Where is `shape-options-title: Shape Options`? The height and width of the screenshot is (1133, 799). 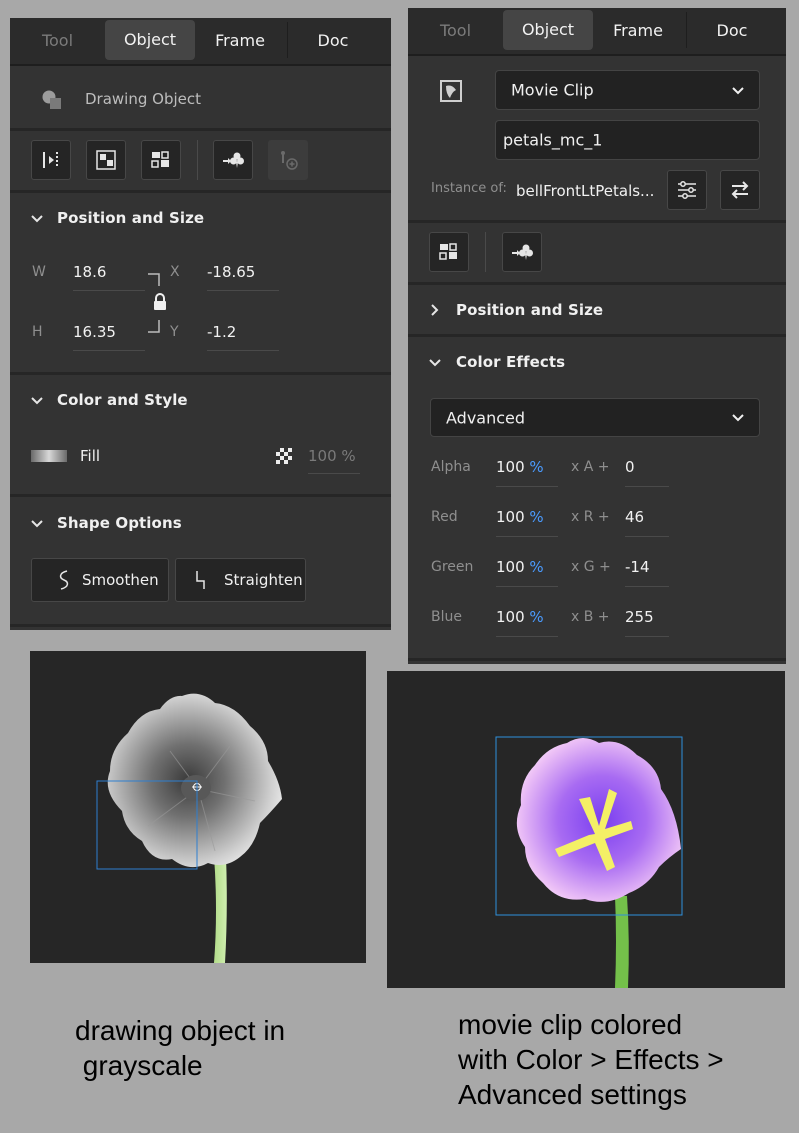
shape-options-title: Shape Options is located at coordinates (119, 523).